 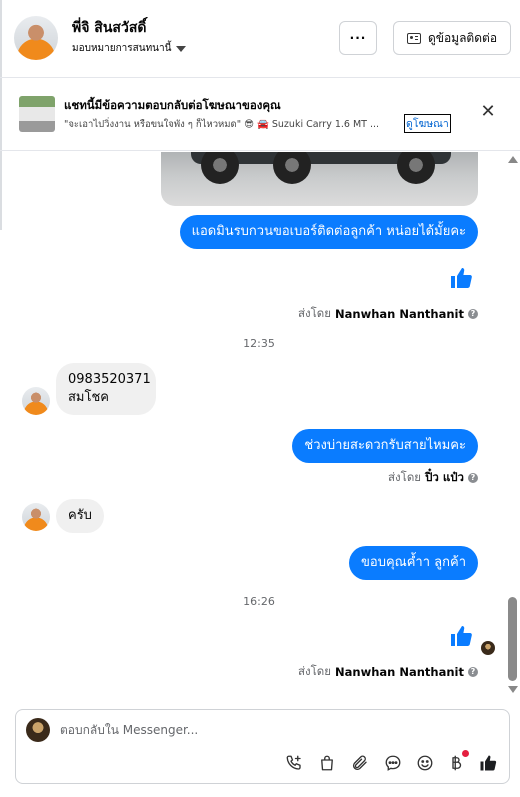 What do you see at coordinates (181, 48) in the screenshot?
I see `caret-down-icon` at bounding box center [181, 48].